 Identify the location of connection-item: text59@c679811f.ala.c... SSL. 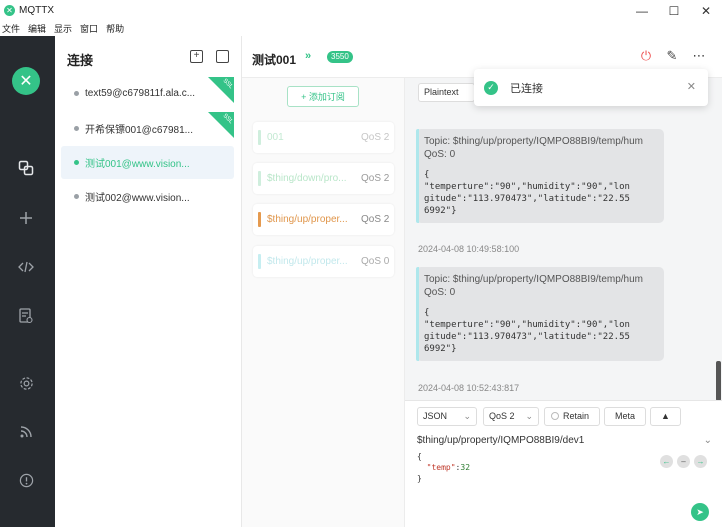
(147, 93).